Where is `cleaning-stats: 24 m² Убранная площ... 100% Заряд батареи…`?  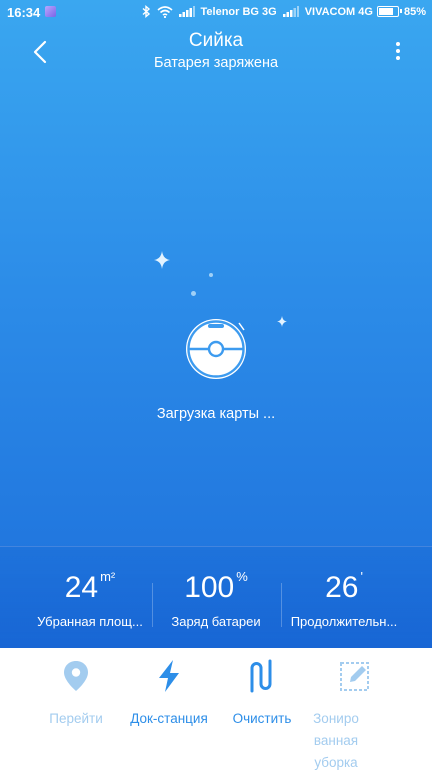
cleaning-stats: 24 m² Убранная площ... 100% Заряд батареи… is located at coordinates (216, 597).